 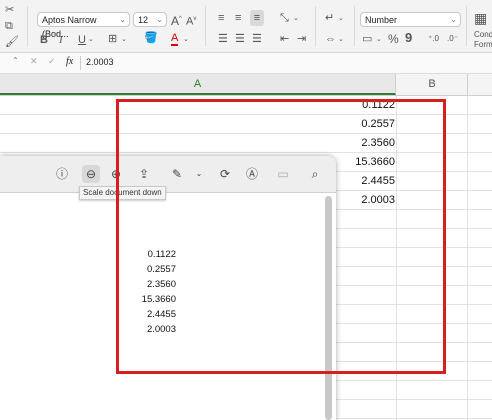 I want to click on align-top-icon: ≡, so click(x=221, y=18).